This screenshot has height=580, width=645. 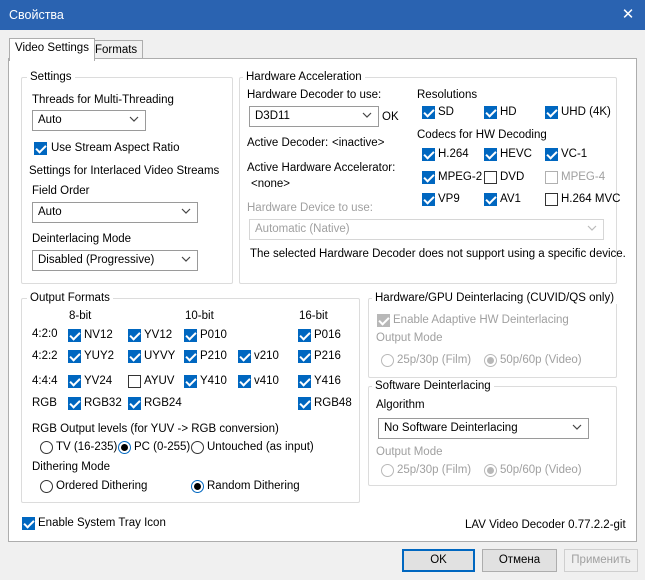 What do you see at coordinates (409, 338) in the screenshot?
I see `hw-output-mode-label: Output Mode` at bounding box center [409, 338].